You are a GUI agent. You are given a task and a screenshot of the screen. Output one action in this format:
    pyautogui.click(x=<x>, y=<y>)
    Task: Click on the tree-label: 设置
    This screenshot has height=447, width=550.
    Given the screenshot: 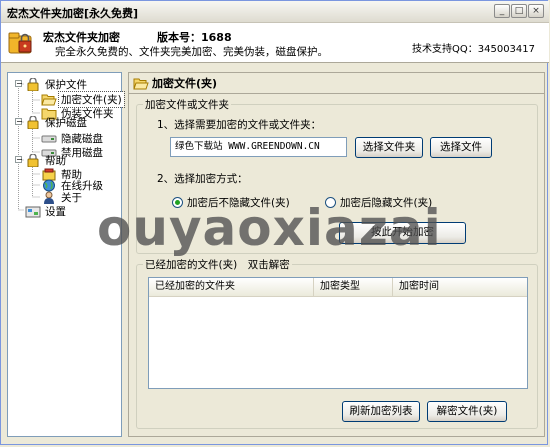 What is the action you would take?
    pyautogui.click(x=55, y=211)
    